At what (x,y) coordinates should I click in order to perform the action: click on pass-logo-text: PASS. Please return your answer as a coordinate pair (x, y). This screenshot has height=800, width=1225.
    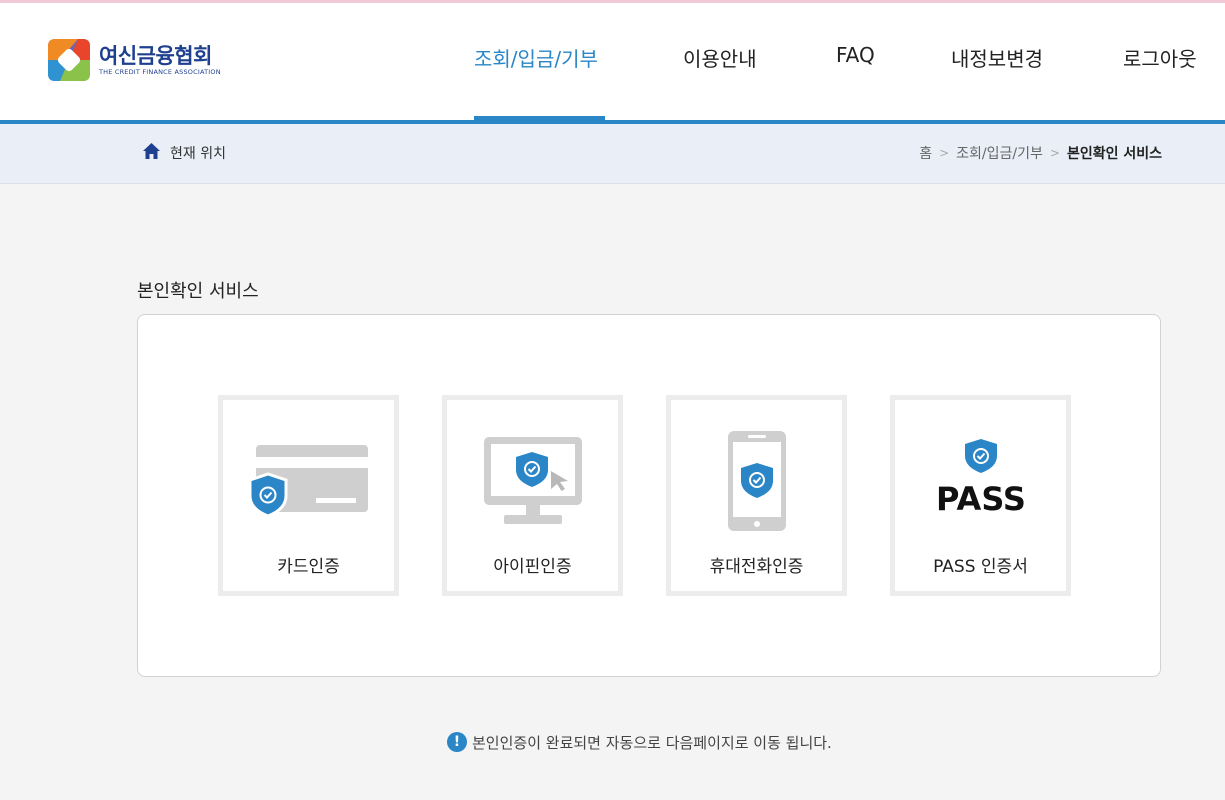
    Looking at the image, I should click on (981, 499).